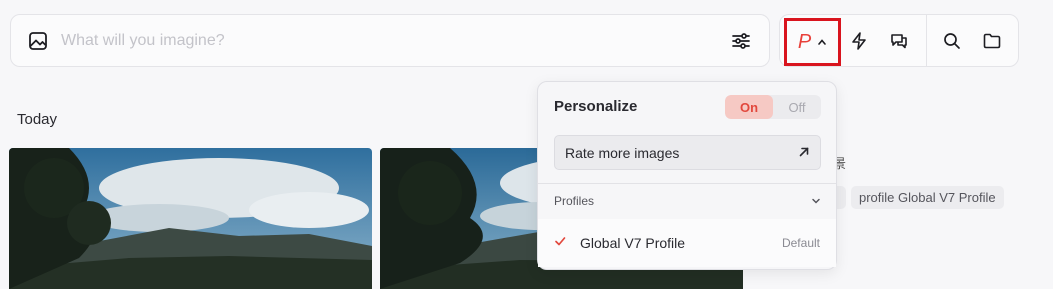  Describe the element at coordinates (37, 119) in the screenshot. I see `section-heading-today: Today` at that location.